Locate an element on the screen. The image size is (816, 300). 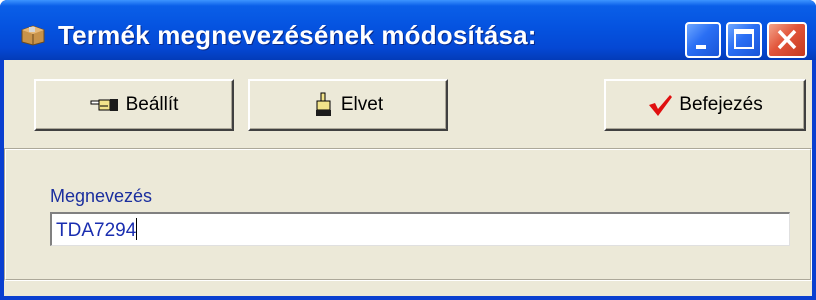
maximize-button is located at coordinates (744, 40).